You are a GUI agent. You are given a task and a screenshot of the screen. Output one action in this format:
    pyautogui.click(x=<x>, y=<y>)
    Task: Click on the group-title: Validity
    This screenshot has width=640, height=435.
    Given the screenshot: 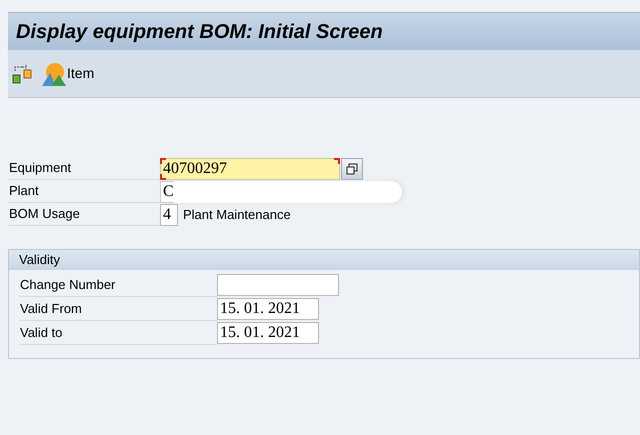 What is the action you would take?
    pyautogui.click(x=39, y=260)
    